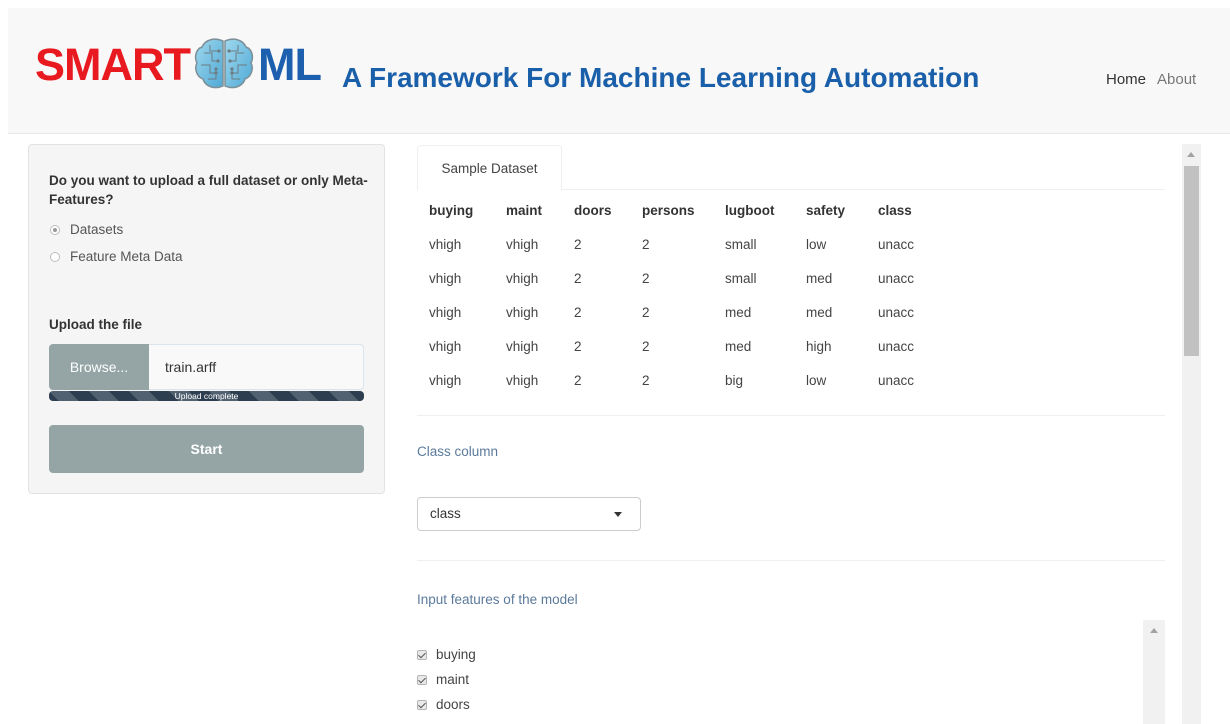 The image size is (1230, 724). I want to click on file-input: Browse... train.arff, so click(206, 367).